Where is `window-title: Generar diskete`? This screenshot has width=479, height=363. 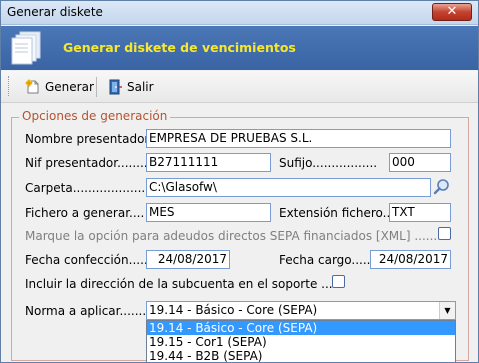
window-title: Generar diskete is located at coordinates (55, 12).